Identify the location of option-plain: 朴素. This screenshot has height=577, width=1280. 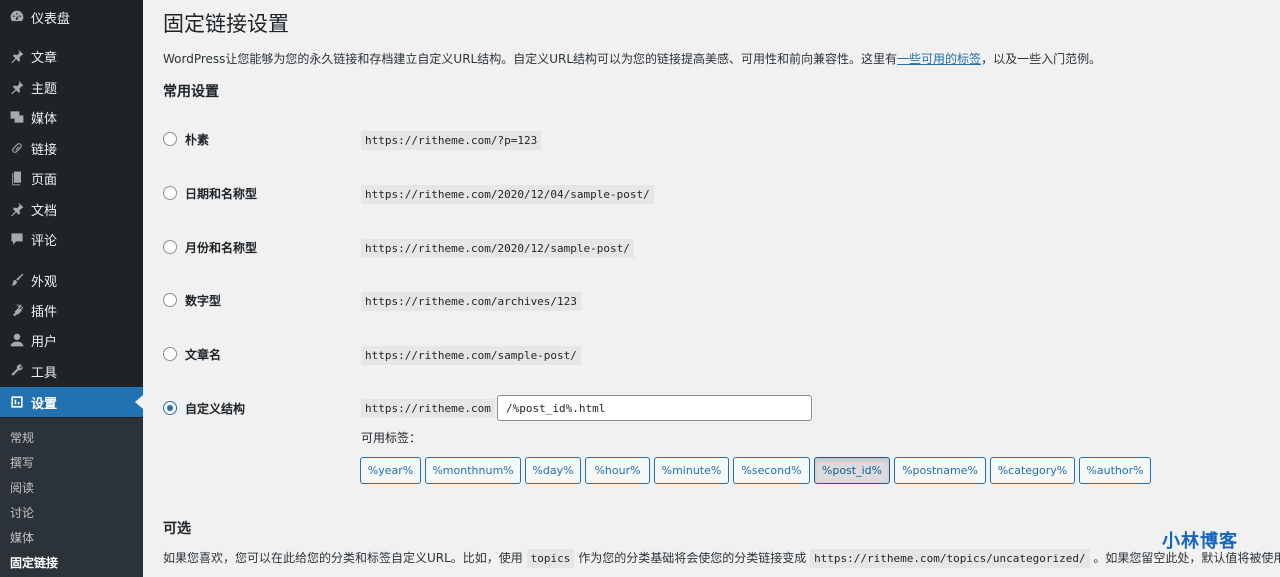
(186, 139).